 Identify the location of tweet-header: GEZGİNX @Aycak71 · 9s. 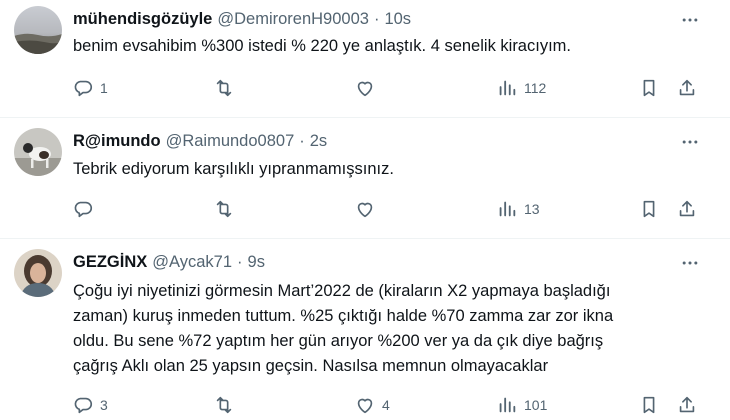
(169, 262).